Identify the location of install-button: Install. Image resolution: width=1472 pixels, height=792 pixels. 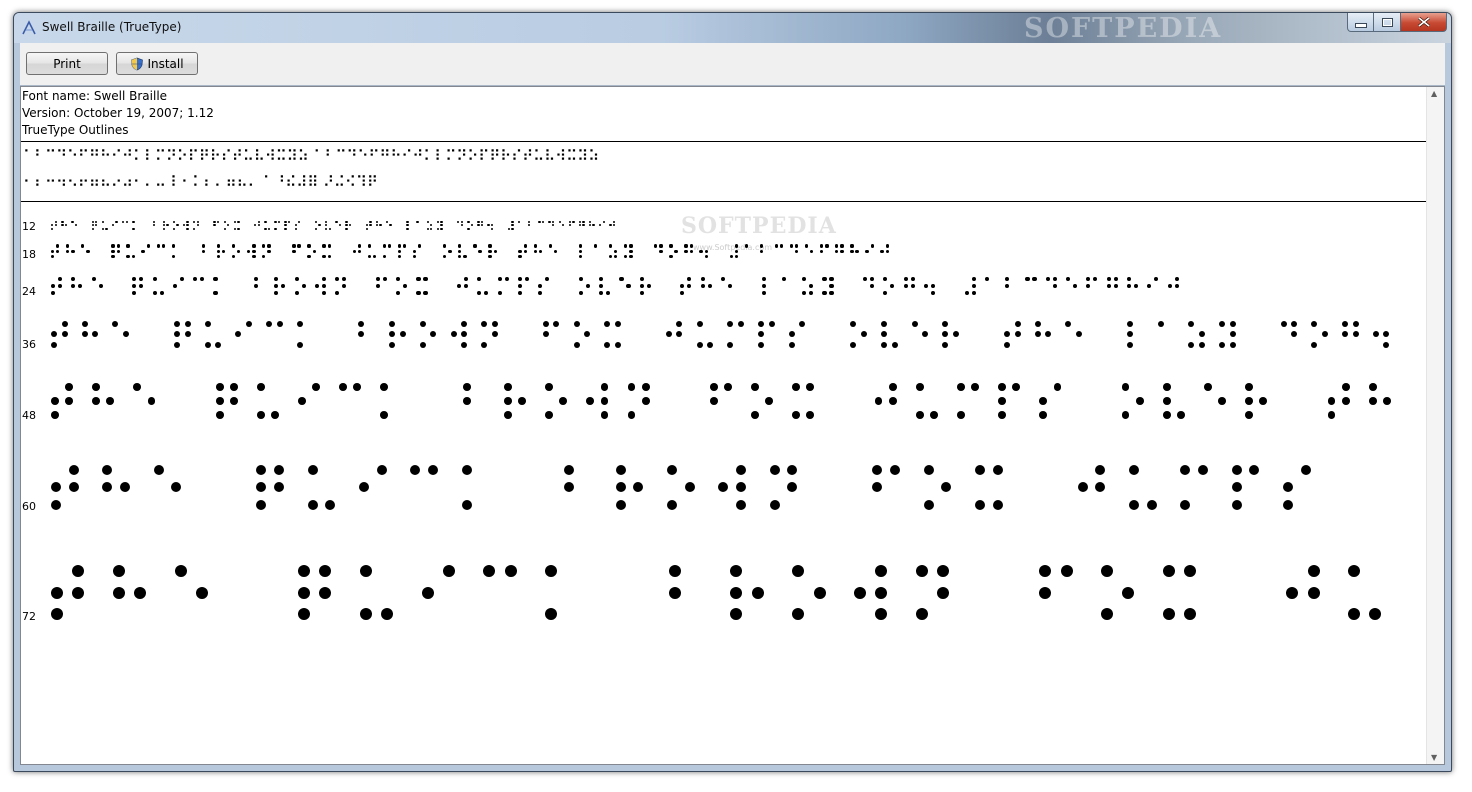
(157, 63).